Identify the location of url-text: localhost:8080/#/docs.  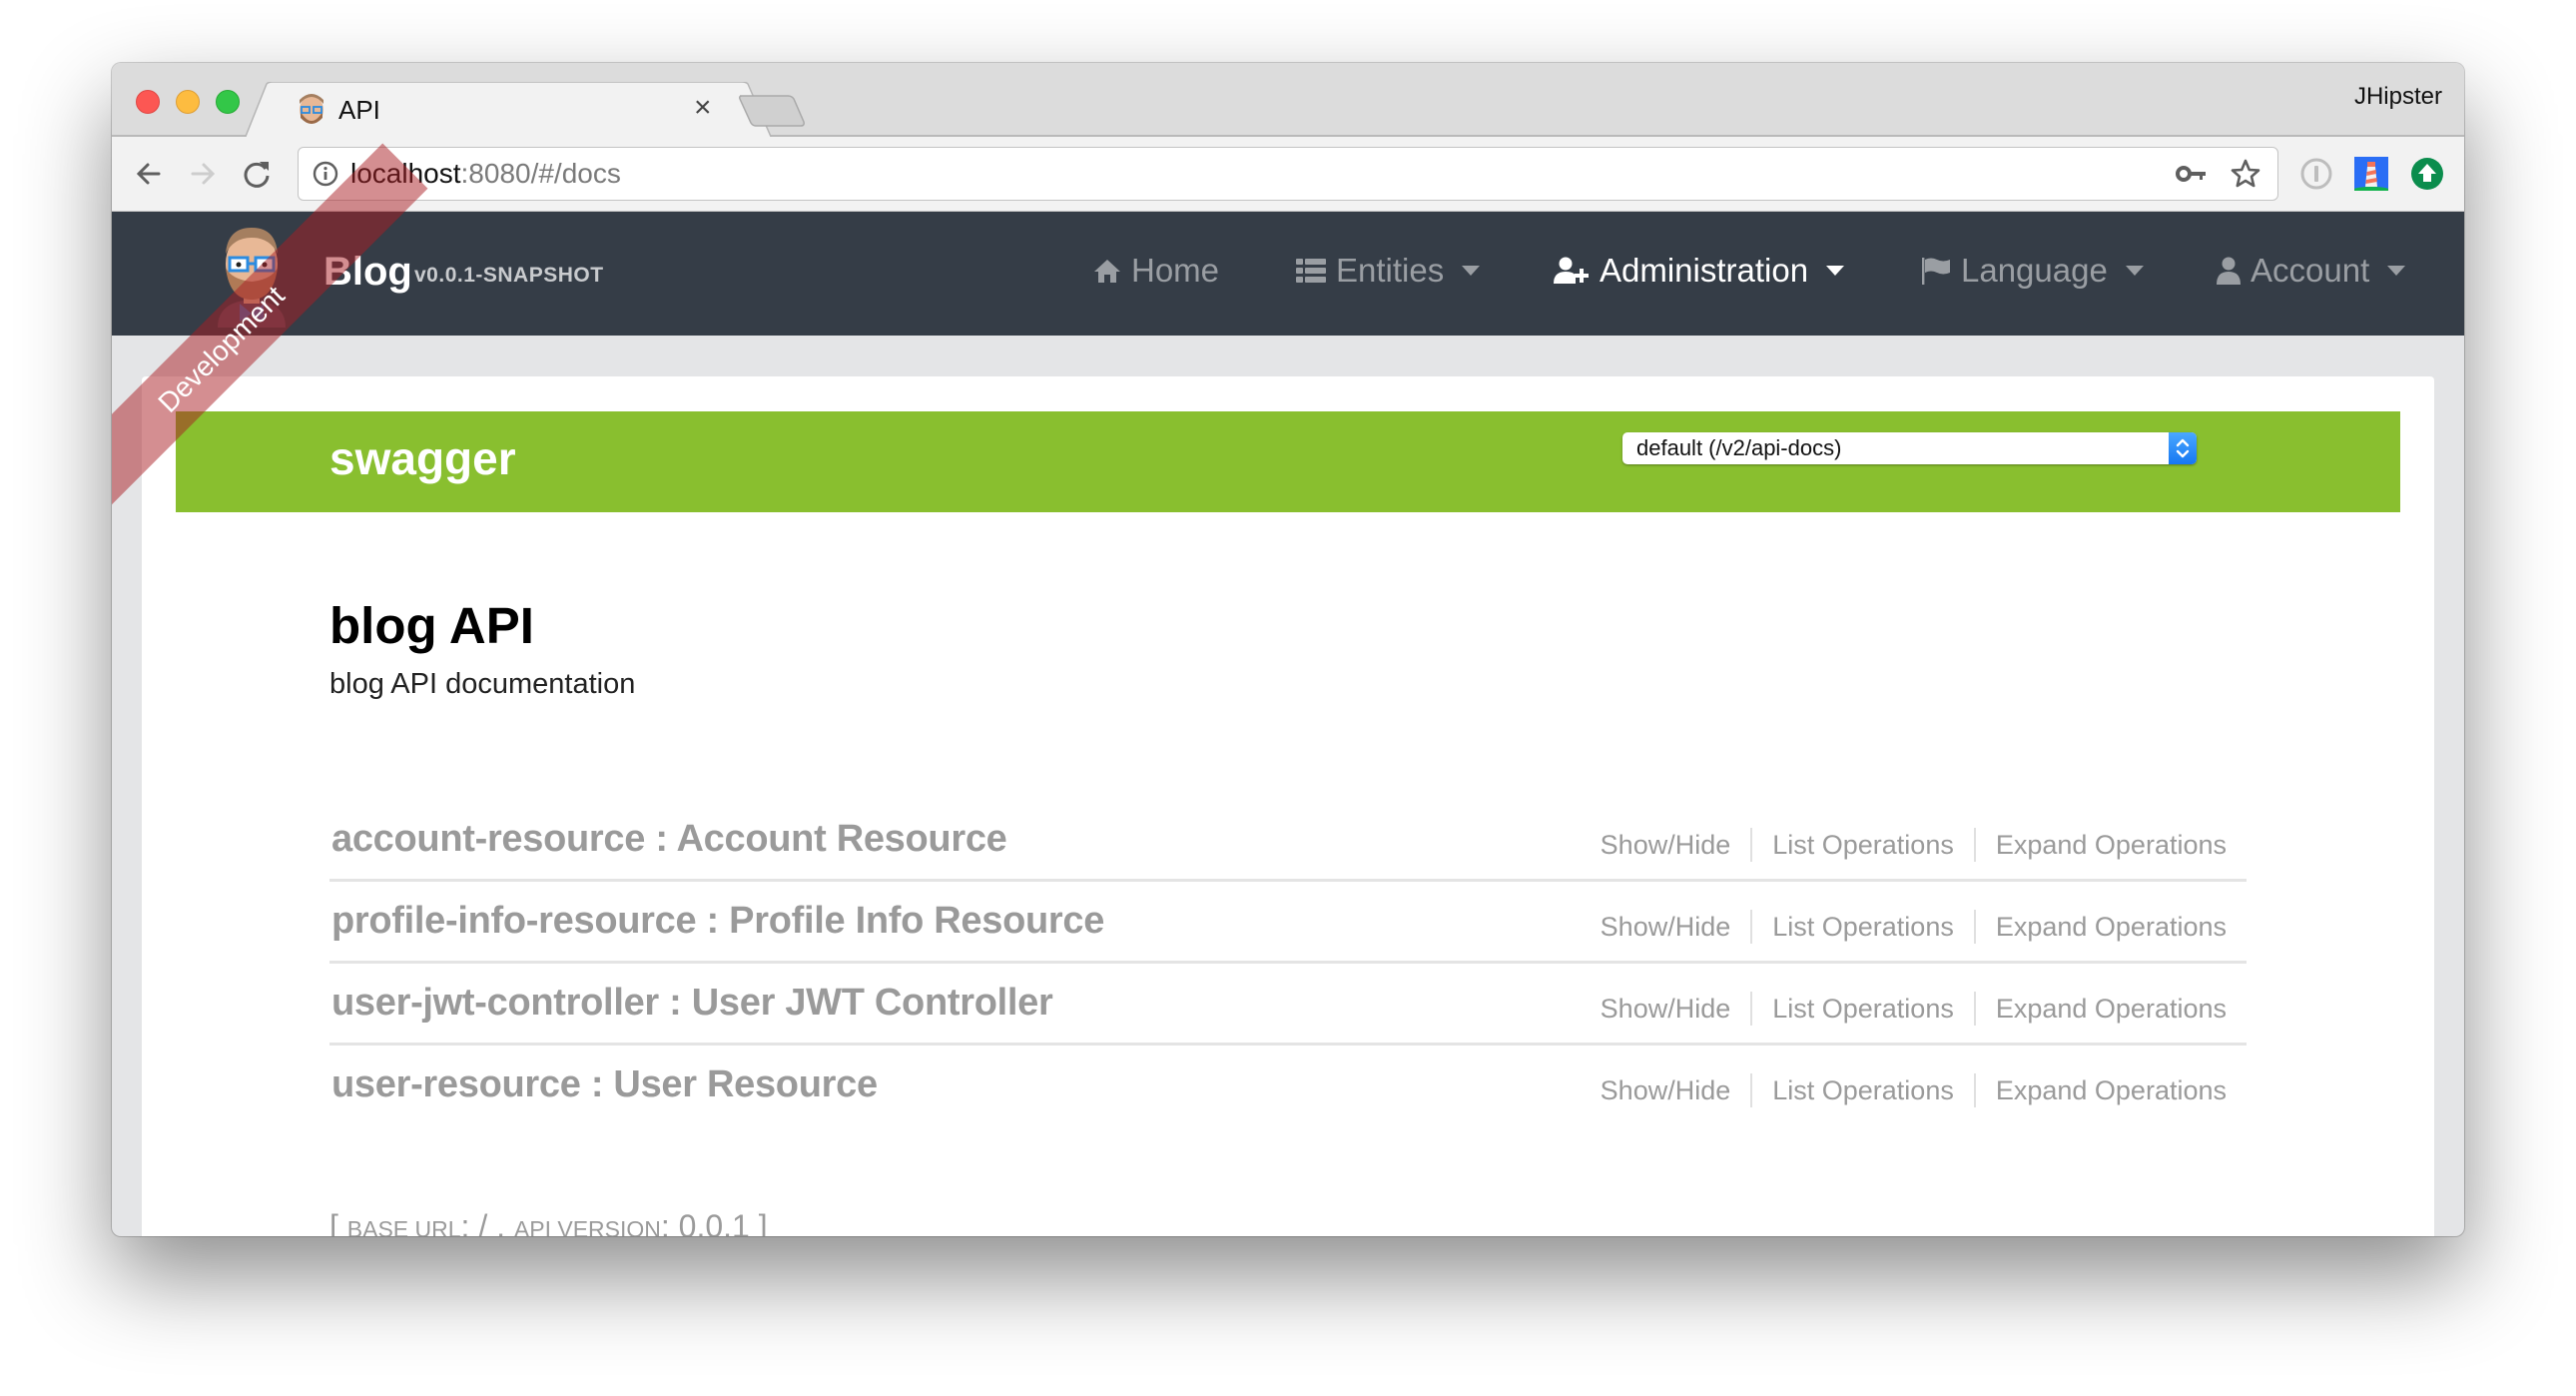
(485, 174).